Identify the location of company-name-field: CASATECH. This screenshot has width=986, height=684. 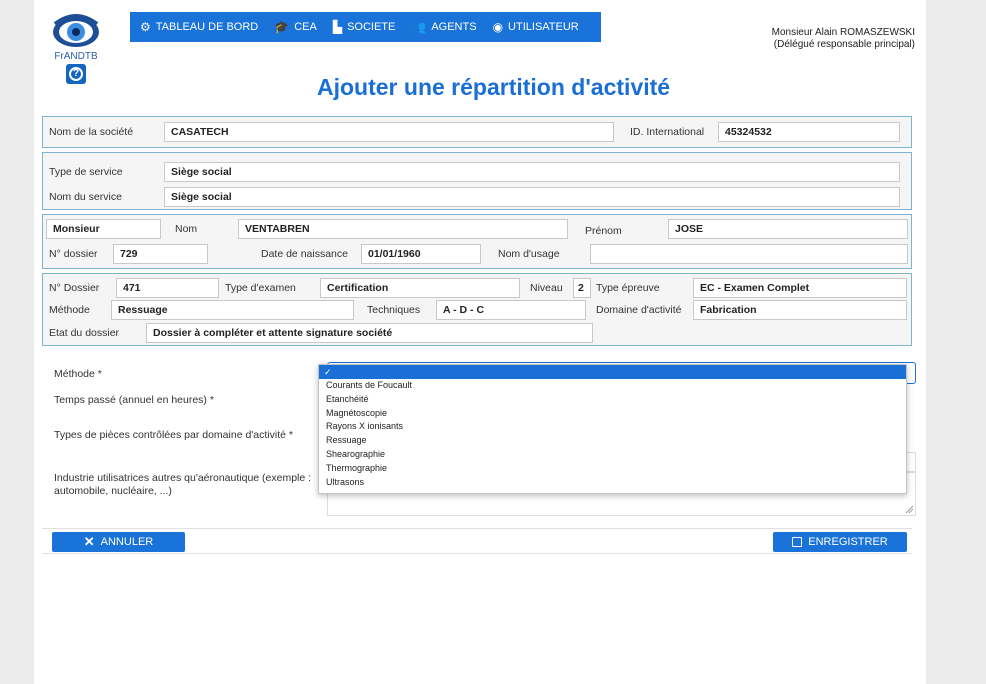
(389, 132).